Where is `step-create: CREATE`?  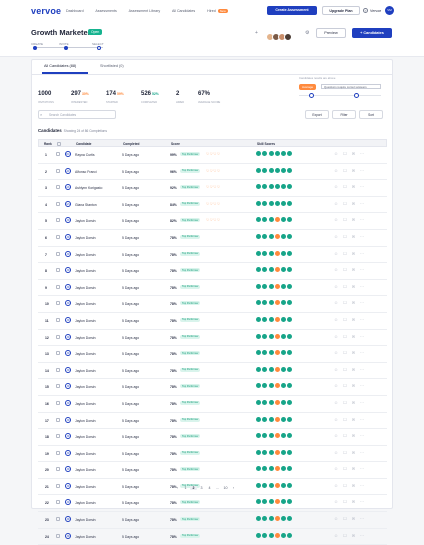
step-create: CREATE is located at coordinates (37, 44).